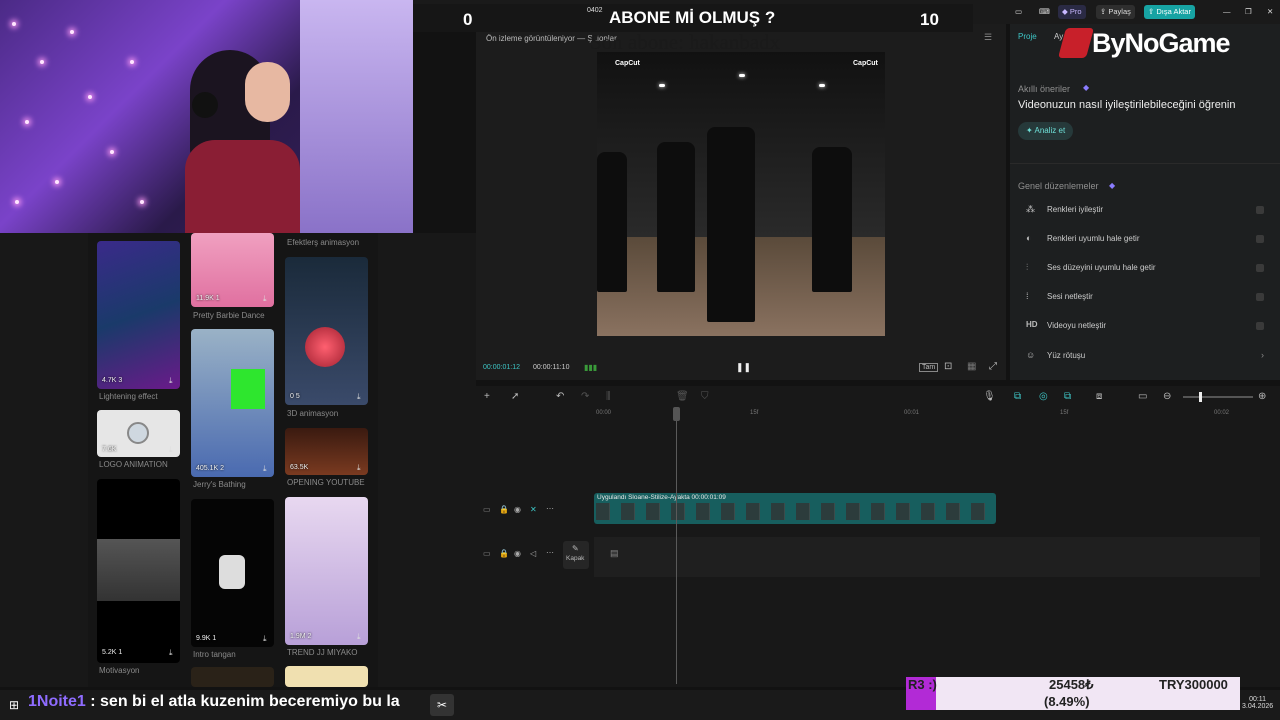 Image resolution: width=1280 pixels, height=720 pixels. What do you see at coordinates (993, 366) in the screenshot?
I see `fullscreen-icon: ⤢` at bounding box center [993, 366].